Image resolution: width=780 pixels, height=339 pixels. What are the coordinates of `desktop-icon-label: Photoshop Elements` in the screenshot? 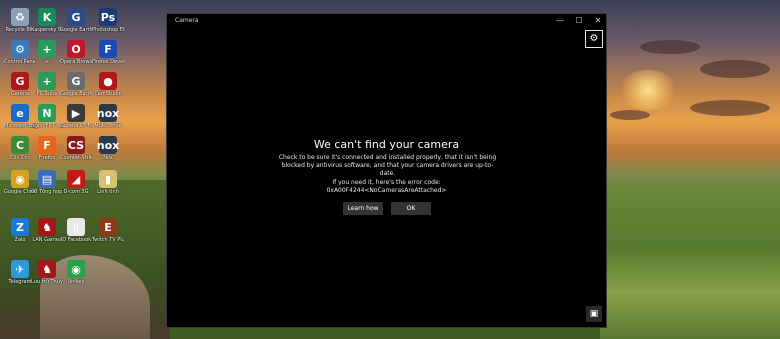 It's located at (108, 30).